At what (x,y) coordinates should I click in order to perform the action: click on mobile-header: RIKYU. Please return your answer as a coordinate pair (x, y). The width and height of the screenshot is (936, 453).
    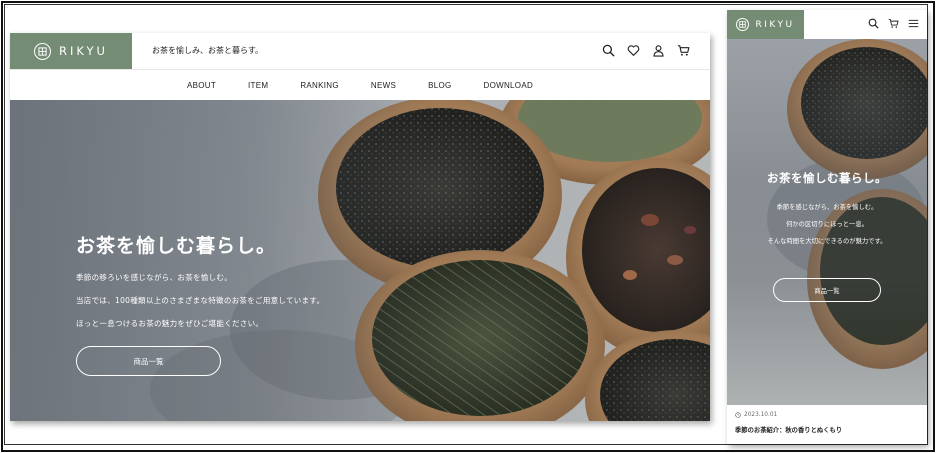
    Looking at the image, I should click on (827, 24).